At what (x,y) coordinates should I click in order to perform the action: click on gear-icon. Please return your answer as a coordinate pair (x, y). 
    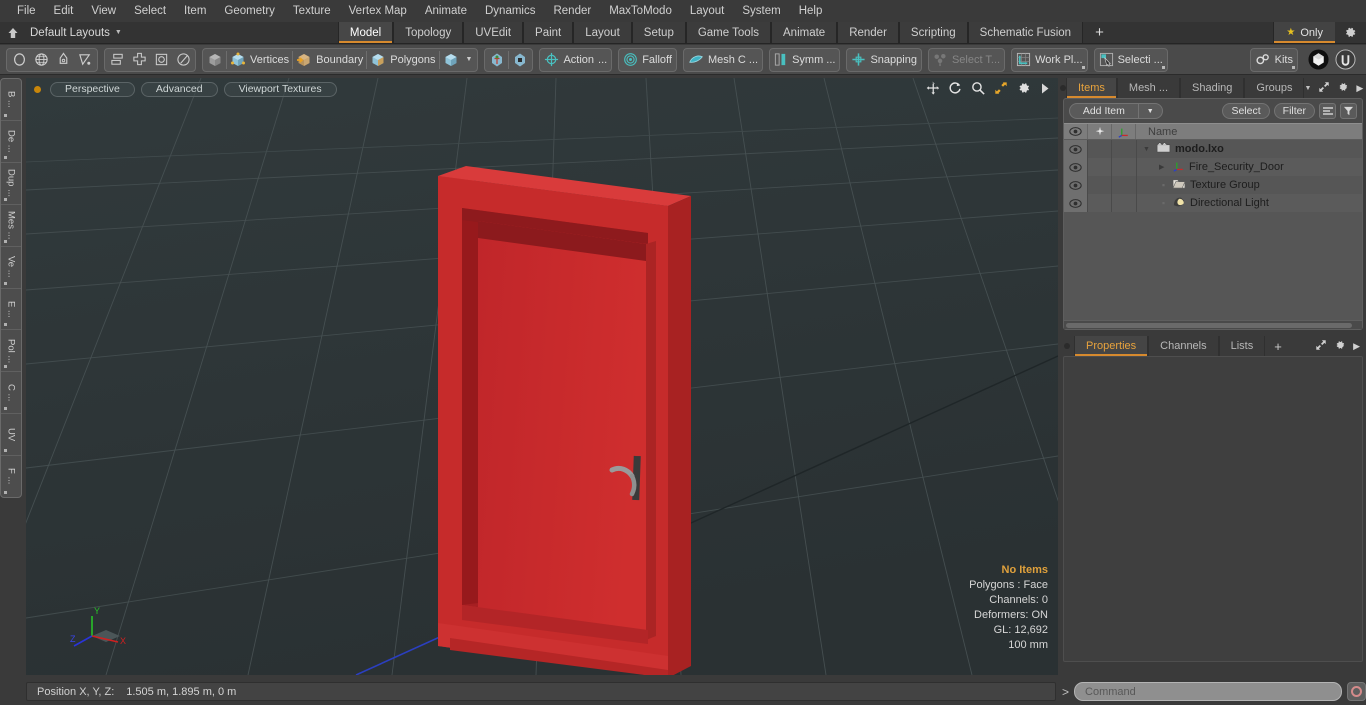
    Looking at the image, I should click on (1024, 88).